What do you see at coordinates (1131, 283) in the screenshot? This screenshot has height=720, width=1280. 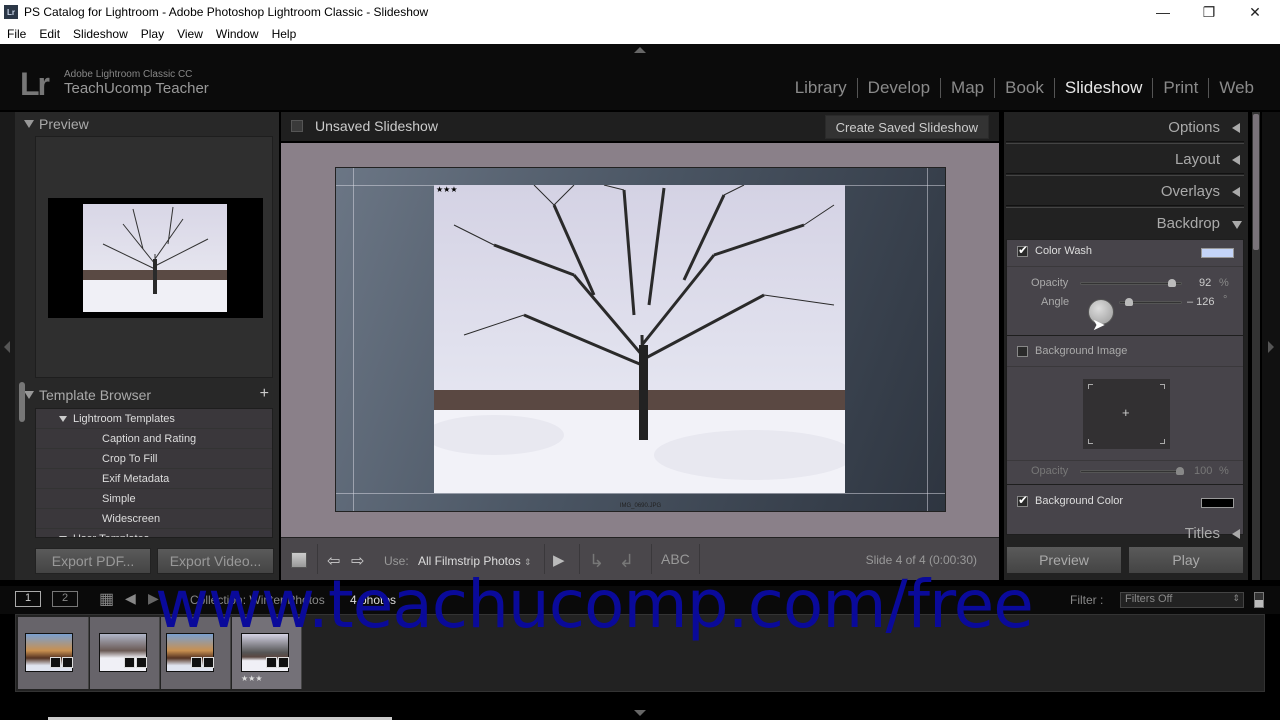 I see `opacity-slider` at bounding box center [1131, 283].